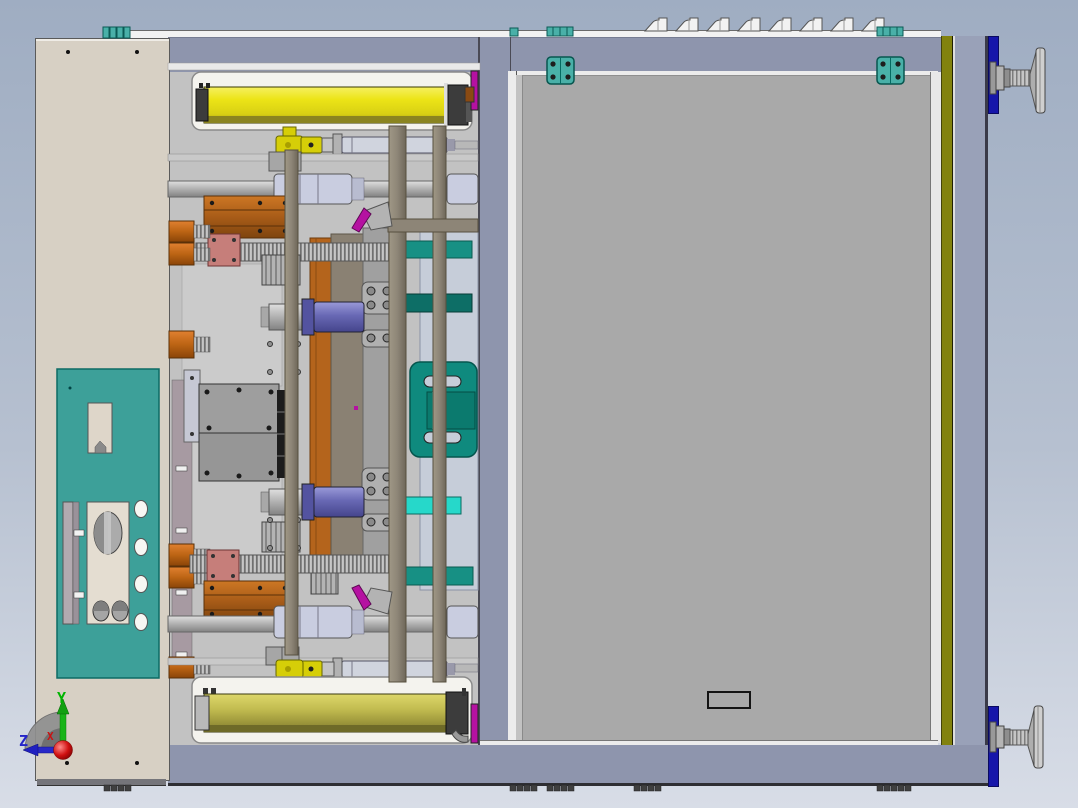  Describe the element at coordinates (764, 24) in the screenshot. I see `cable-clips-top` at that location.